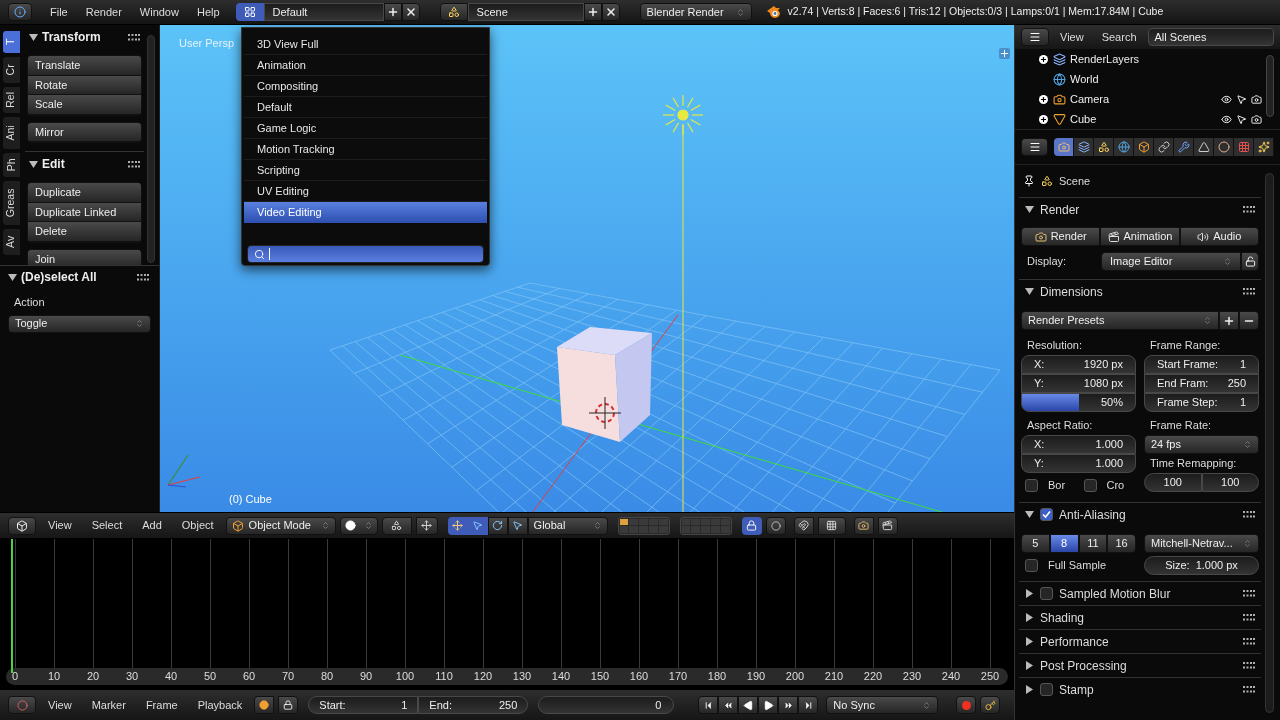 This screenshot has height=720, width=1280. What do you see at coordinates (11, 70) in the screenshot?
I see `tool-tab: Cr` at bounding box center [11, 70].